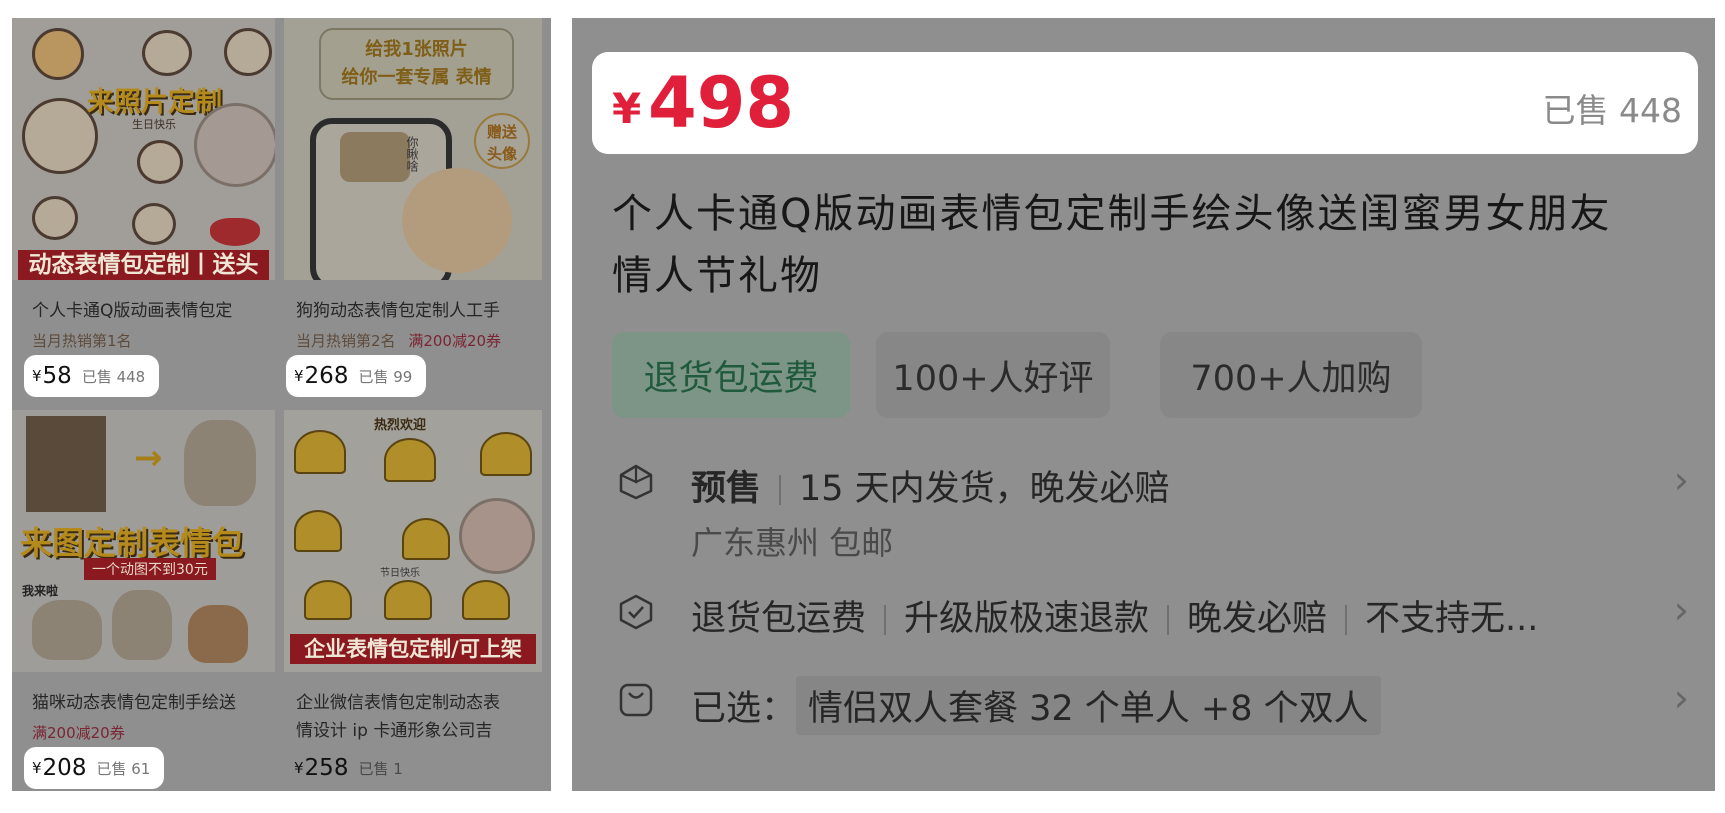  I want to click on selected-row: 已选： 情侣双人套餐 32 个单人 +8 个双人, so click(1036, 705).